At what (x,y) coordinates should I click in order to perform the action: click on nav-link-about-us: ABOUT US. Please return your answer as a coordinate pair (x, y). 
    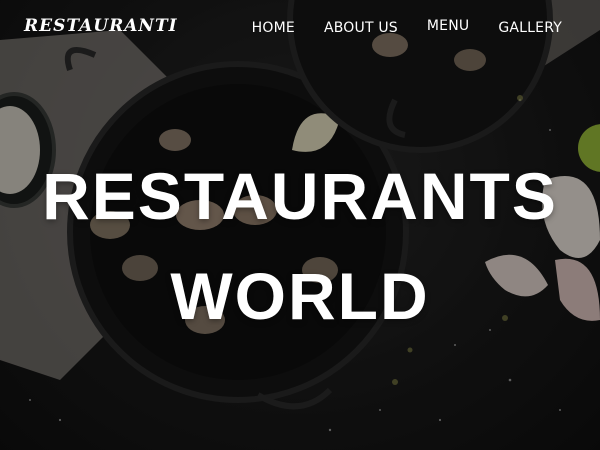
    Looking at the image, I should click on (361, 28).